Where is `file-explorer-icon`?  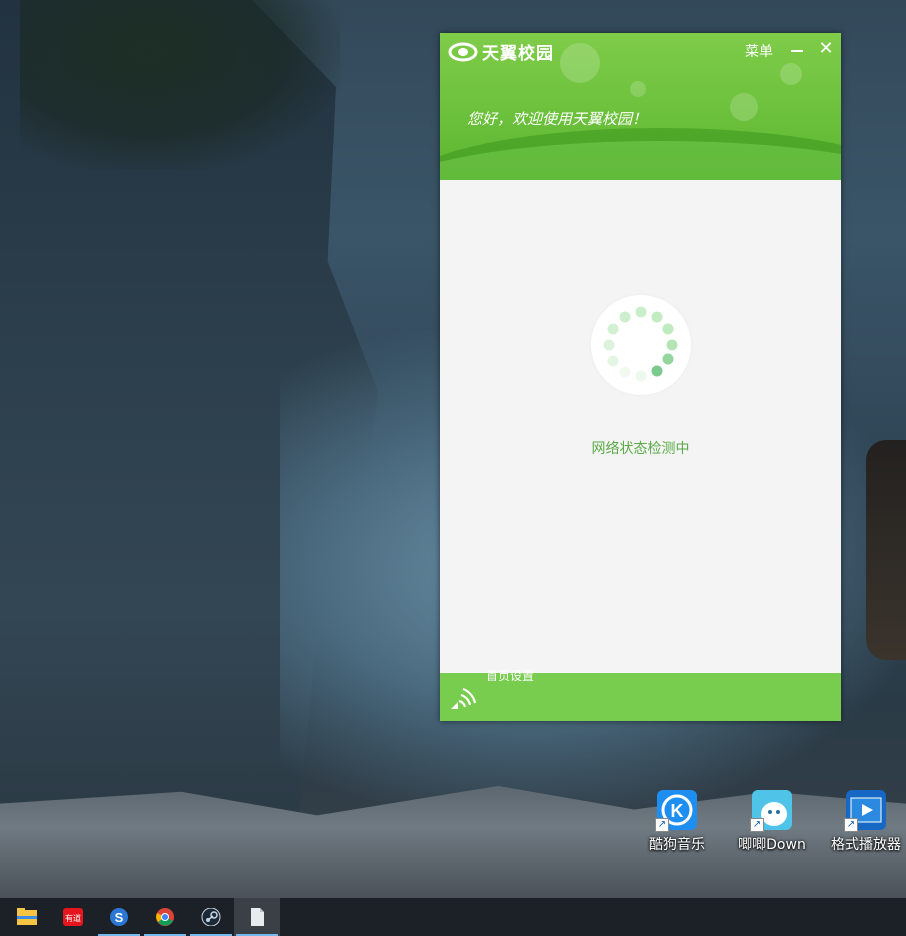 file-explorer-icon is located at coordinates (27, 916).